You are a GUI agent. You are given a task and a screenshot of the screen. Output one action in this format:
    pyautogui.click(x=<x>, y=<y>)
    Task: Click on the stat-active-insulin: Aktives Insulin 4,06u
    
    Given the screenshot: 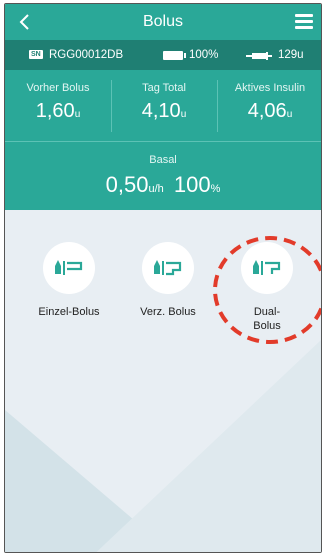 What is the action you would take?
    pyautogui.click(x=269, y=102)
    